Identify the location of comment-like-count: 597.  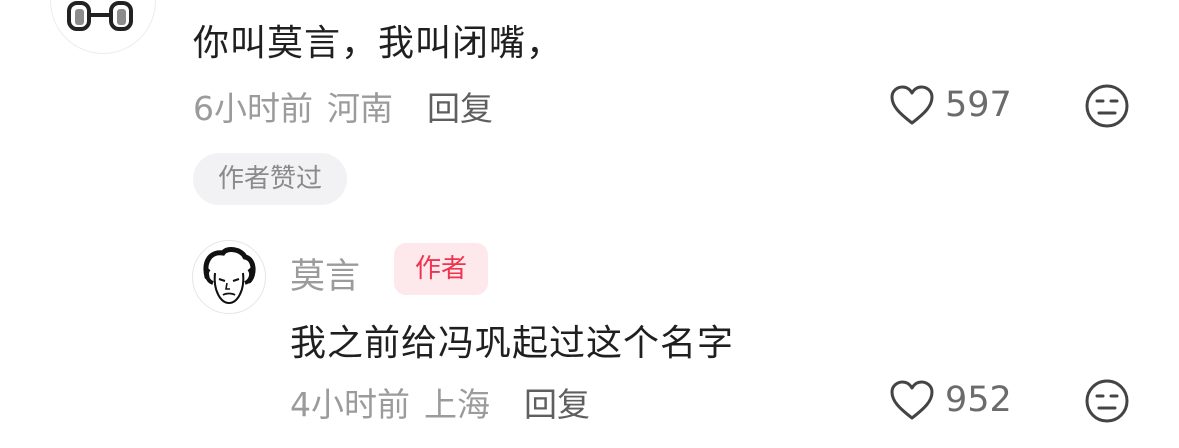
(978, 105).